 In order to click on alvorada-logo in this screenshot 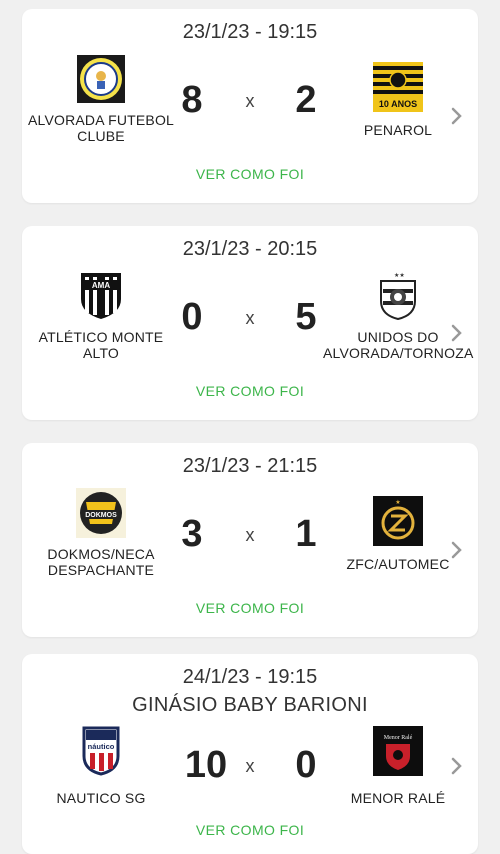, I will do `click(101, 79)`.